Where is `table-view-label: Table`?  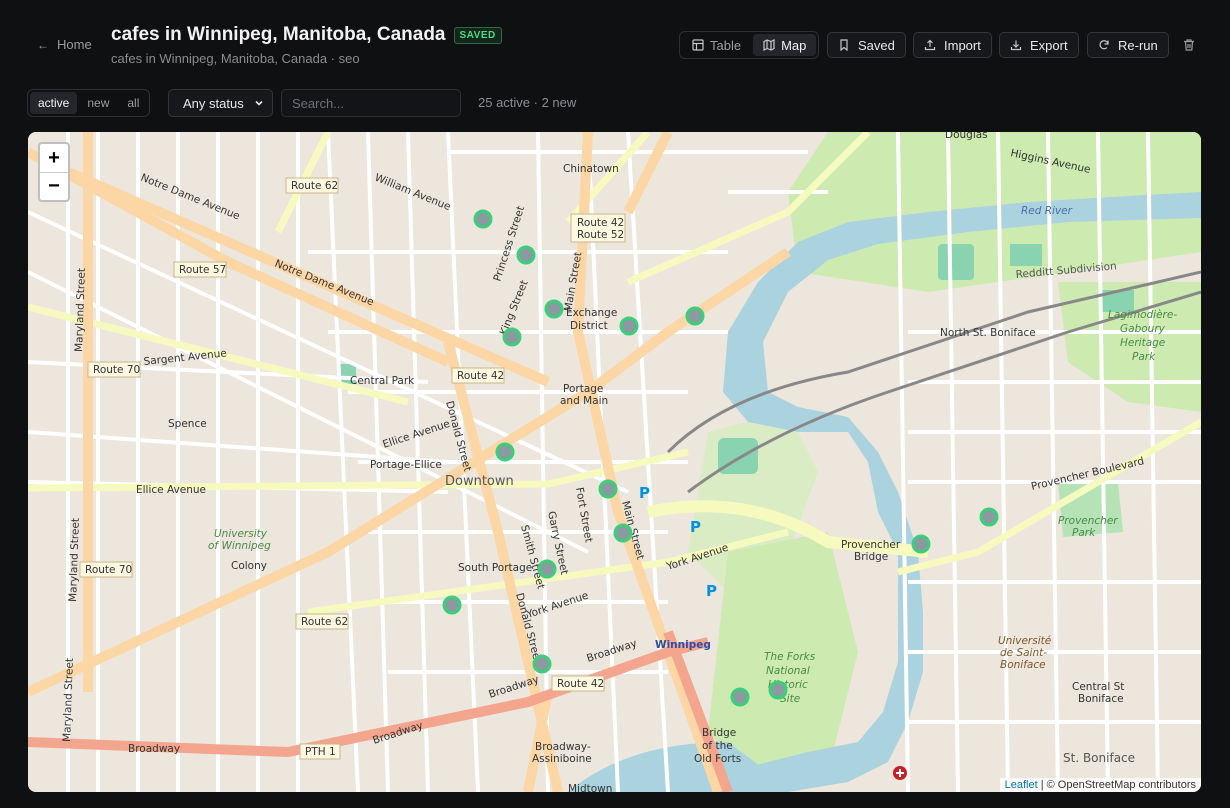
table-view-label: Table is located at coordinates (726, 45).